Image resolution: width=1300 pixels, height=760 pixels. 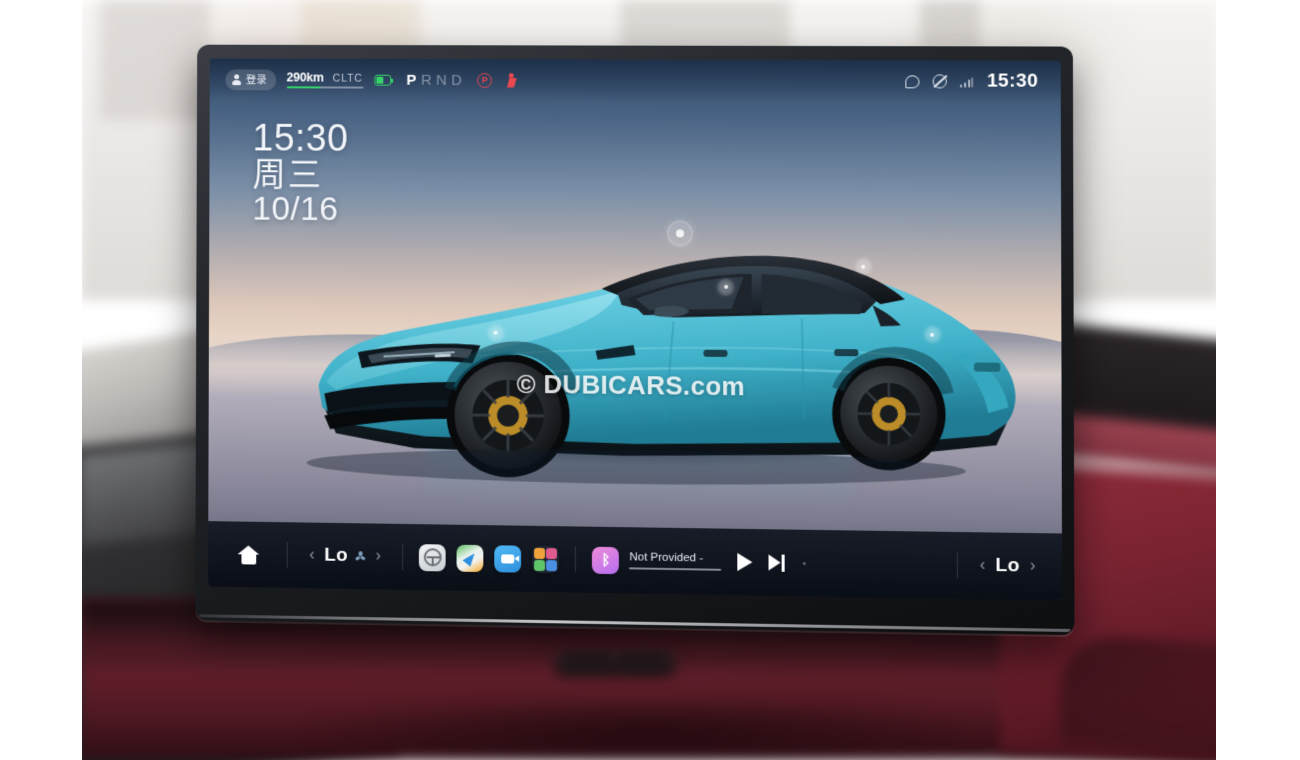 I want to click on front-wheel-hotspot, so click(x=496, y=333).